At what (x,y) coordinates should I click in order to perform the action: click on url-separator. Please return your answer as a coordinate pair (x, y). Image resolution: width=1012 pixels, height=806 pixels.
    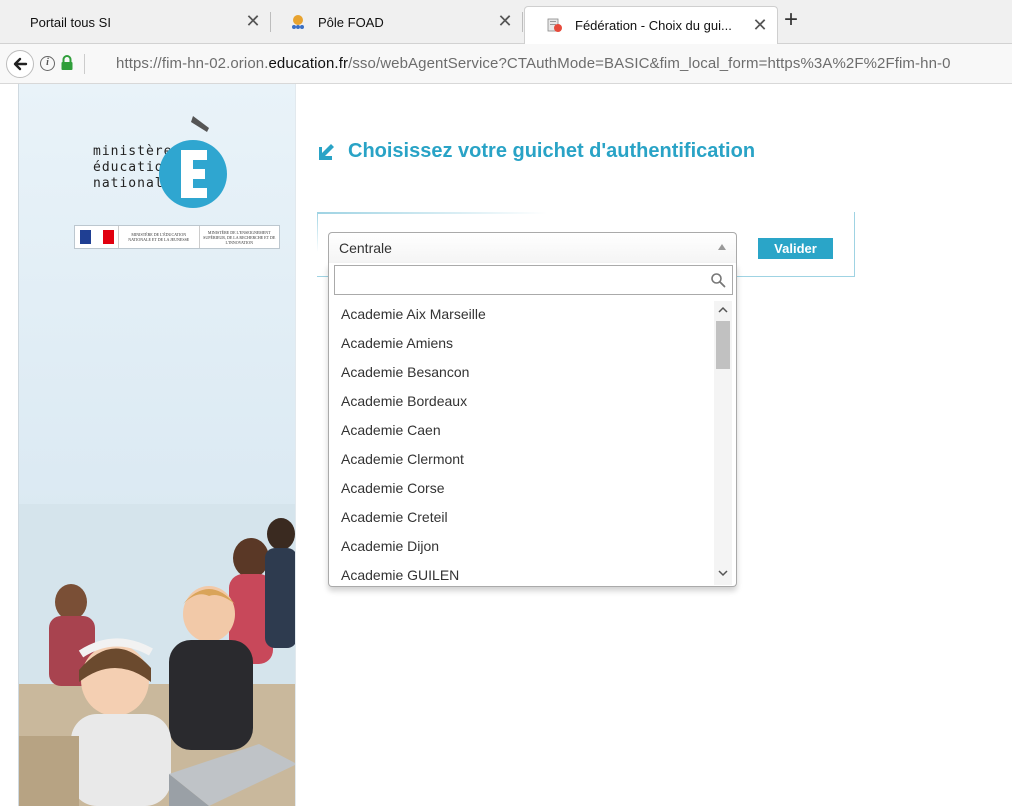
    Looking at the image, I should click on (84, 64).